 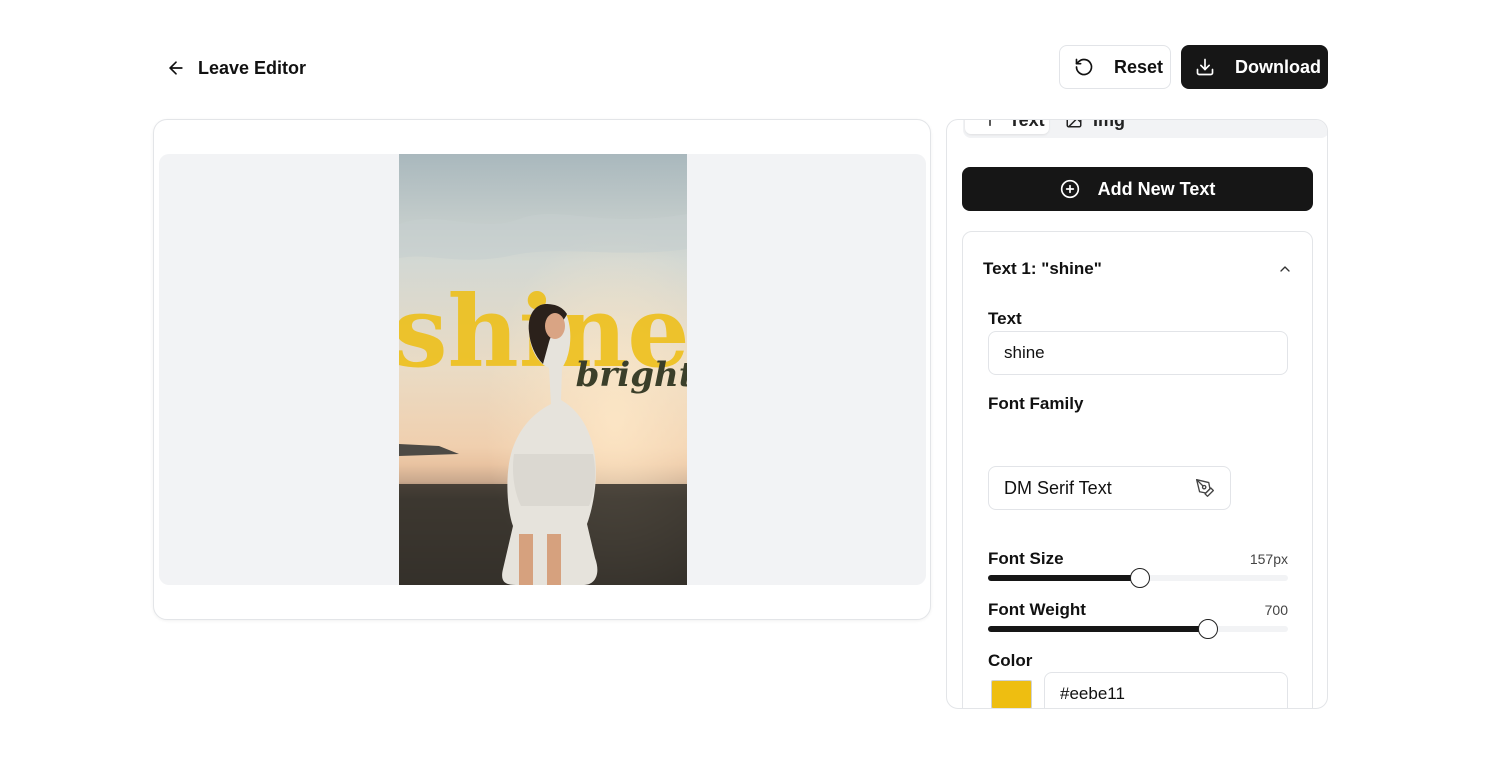 I want to click on font-weight-value: 700, so click(x=1276, y=610).